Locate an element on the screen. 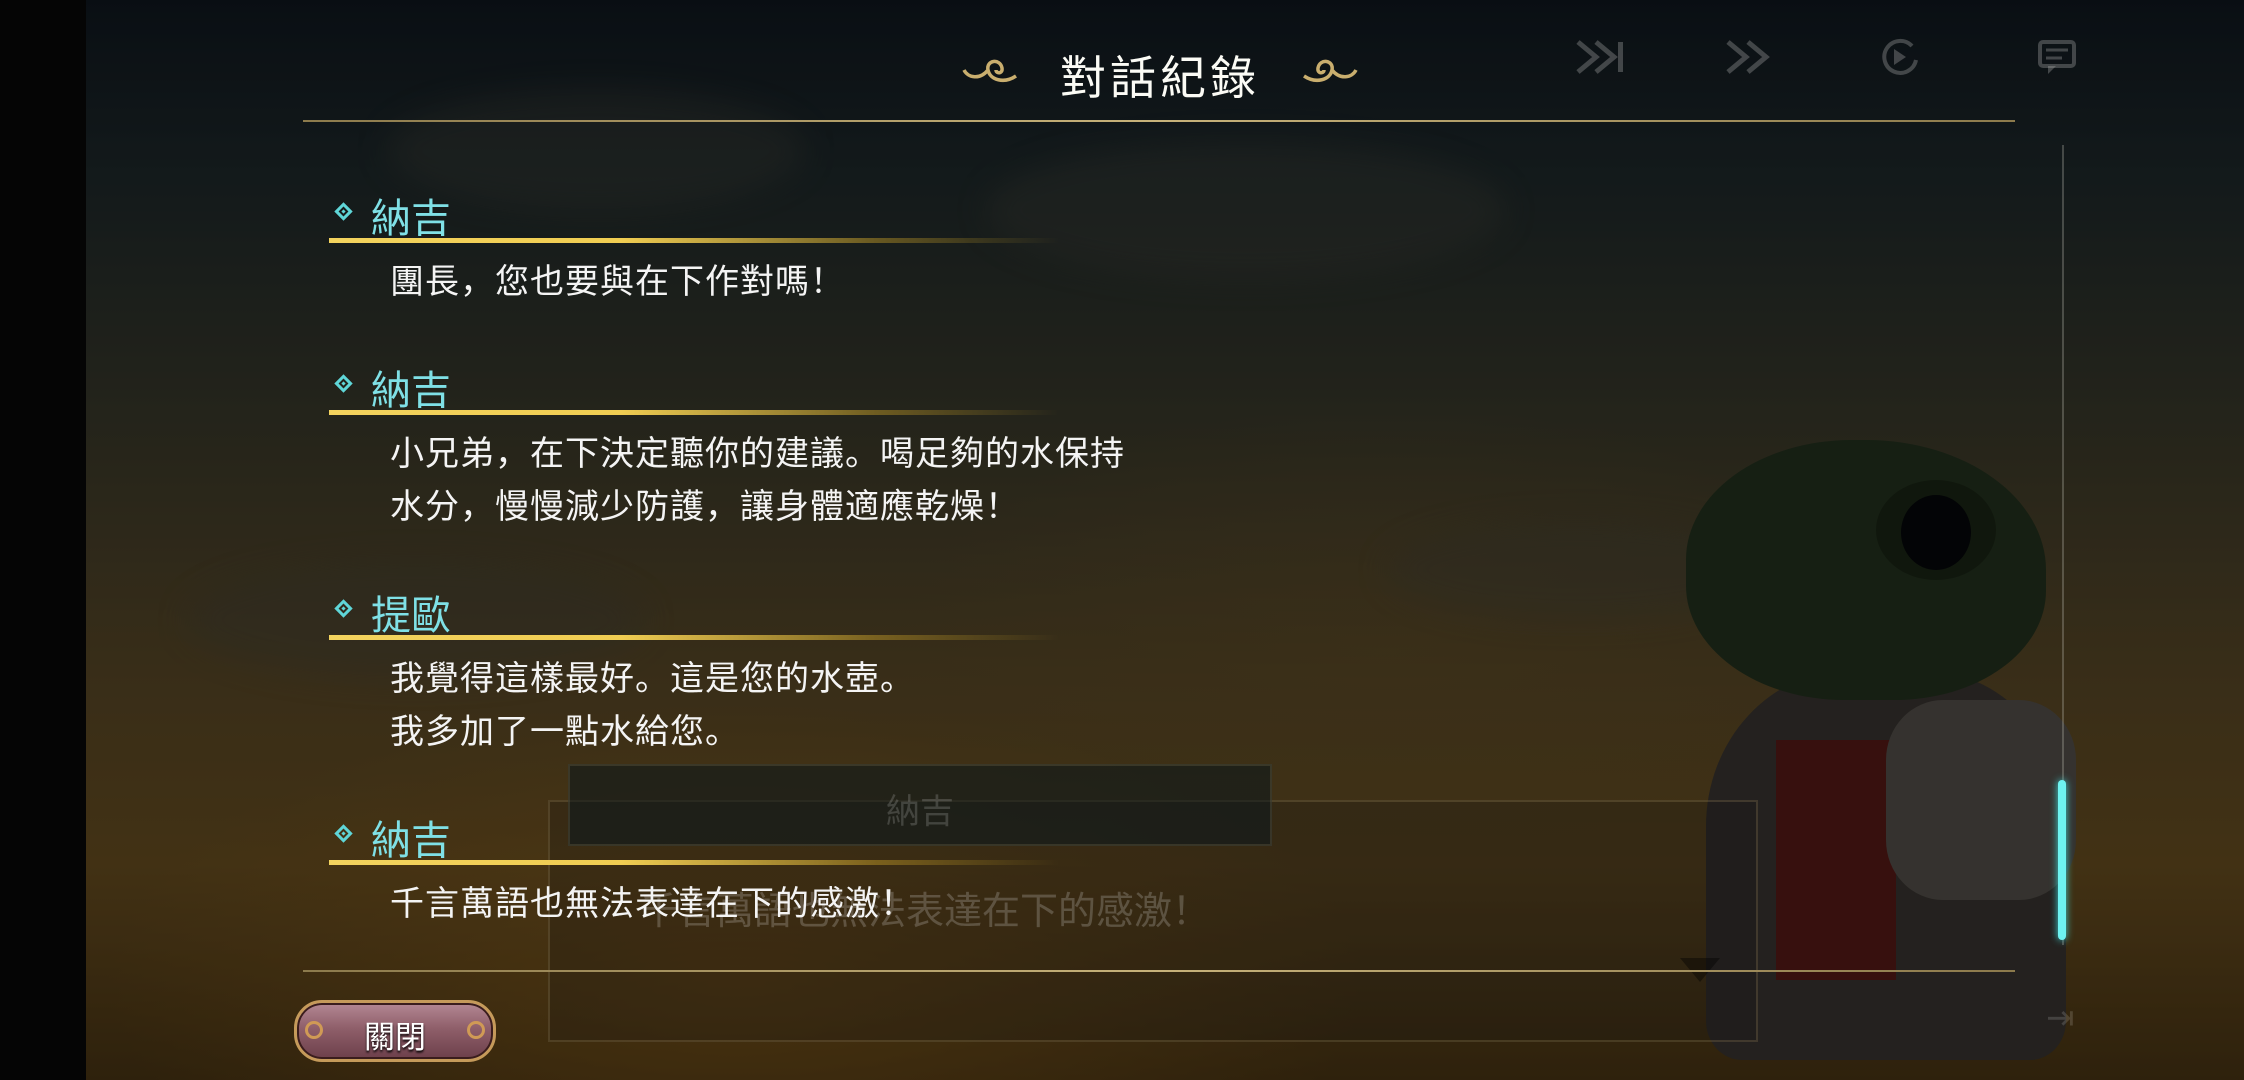 The image size is (2244, 1080). button-ornament-icon is located at coordinates (476, 1030).